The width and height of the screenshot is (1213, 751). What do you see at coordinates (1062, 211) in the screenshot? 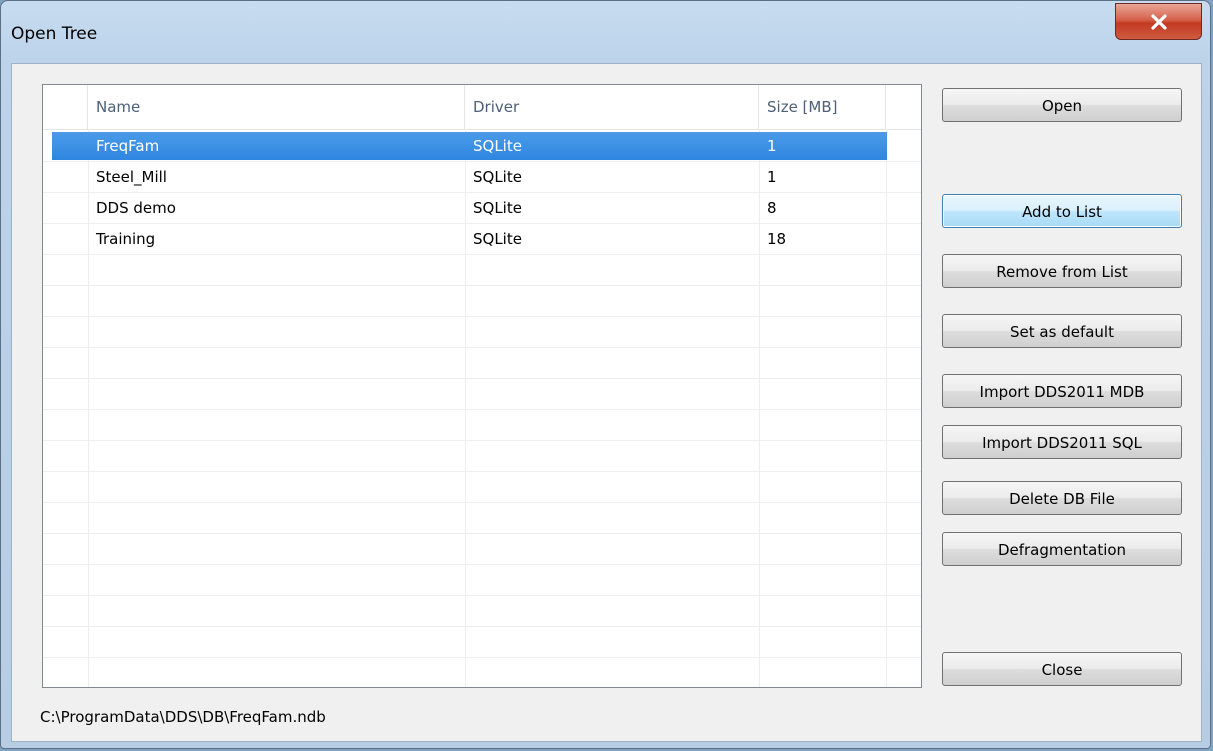
I see `add-to-list-button: Add to List` at bounding box center [1062, 211].